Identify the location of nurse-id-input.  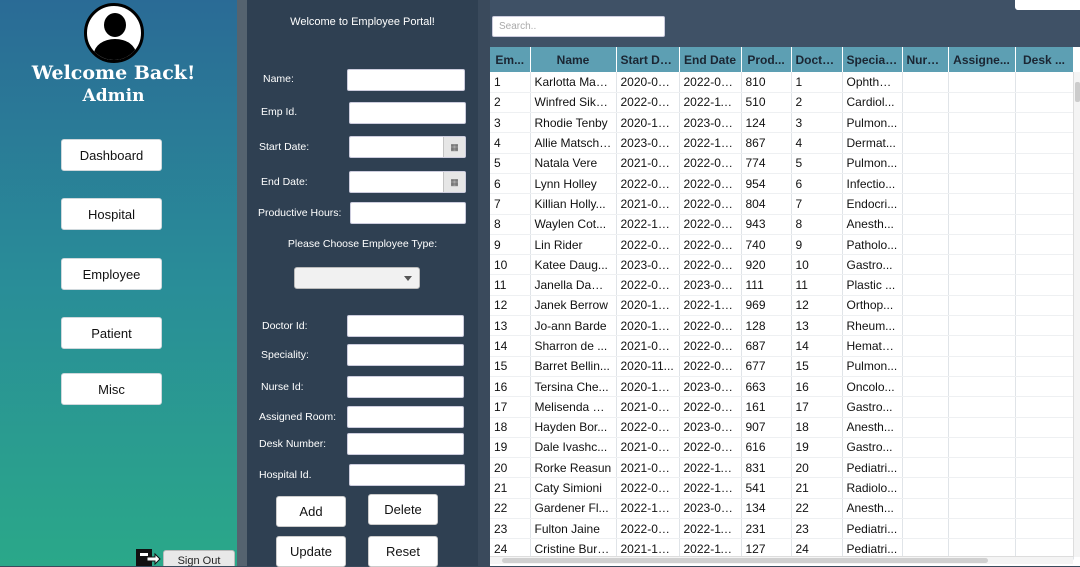
(405, 387).